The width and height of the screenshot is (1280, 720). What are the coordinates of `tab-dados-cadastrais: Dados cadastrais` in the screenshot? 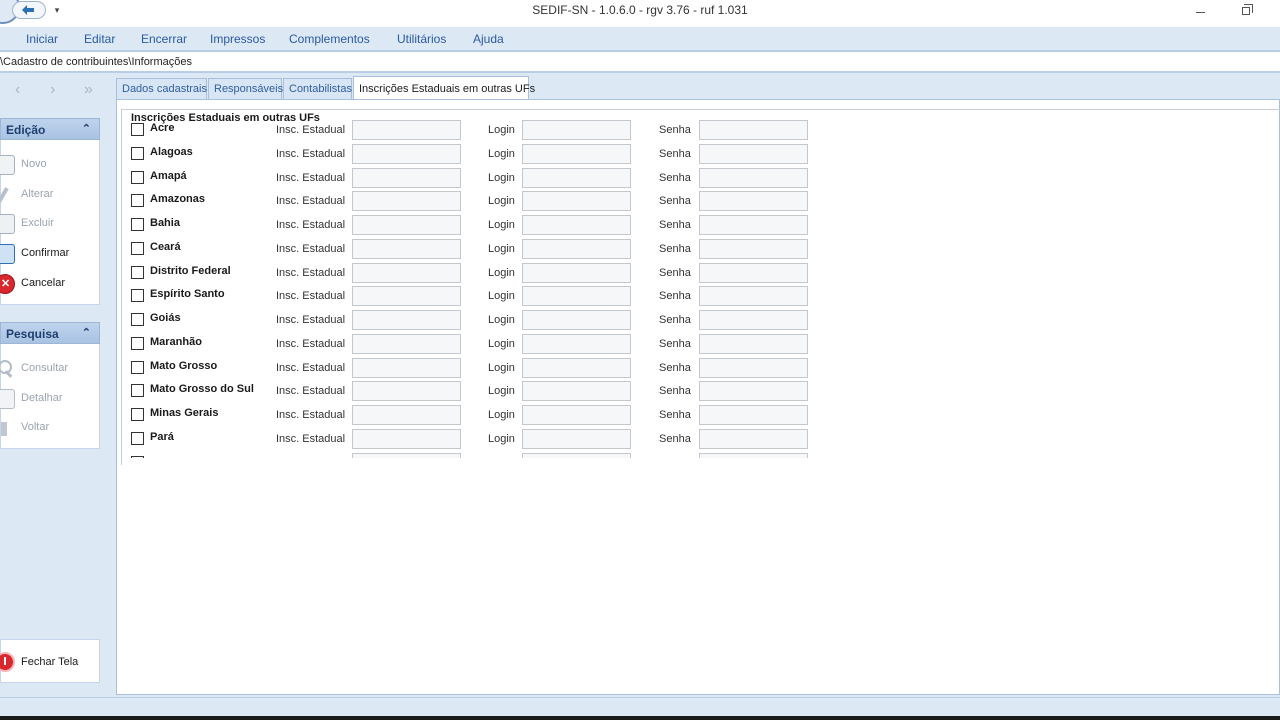 It's located at (161, 89).